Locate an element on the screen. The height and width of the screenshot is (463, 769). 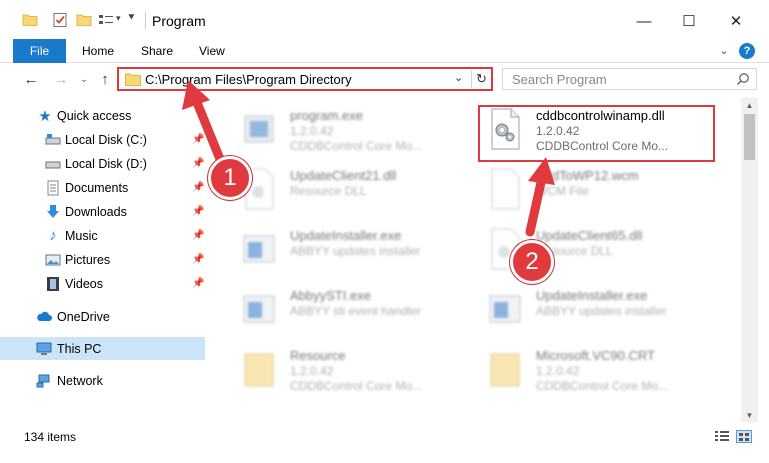
sidebar-item-label: Downloads is located at coordinates (96, 211).